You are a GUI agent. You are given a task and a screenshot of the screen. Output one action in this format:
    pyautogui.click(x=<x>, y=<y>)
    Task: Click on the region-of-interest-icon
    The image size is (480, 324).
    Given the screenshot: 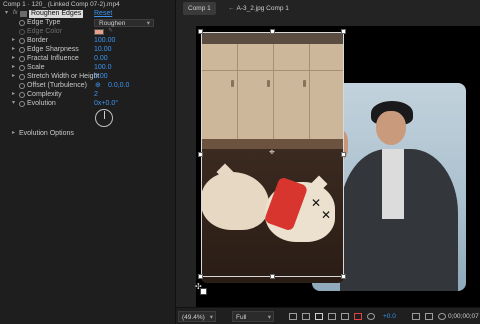 What is the action you would take?
    pyautogui.click(x=203, y=291)
    